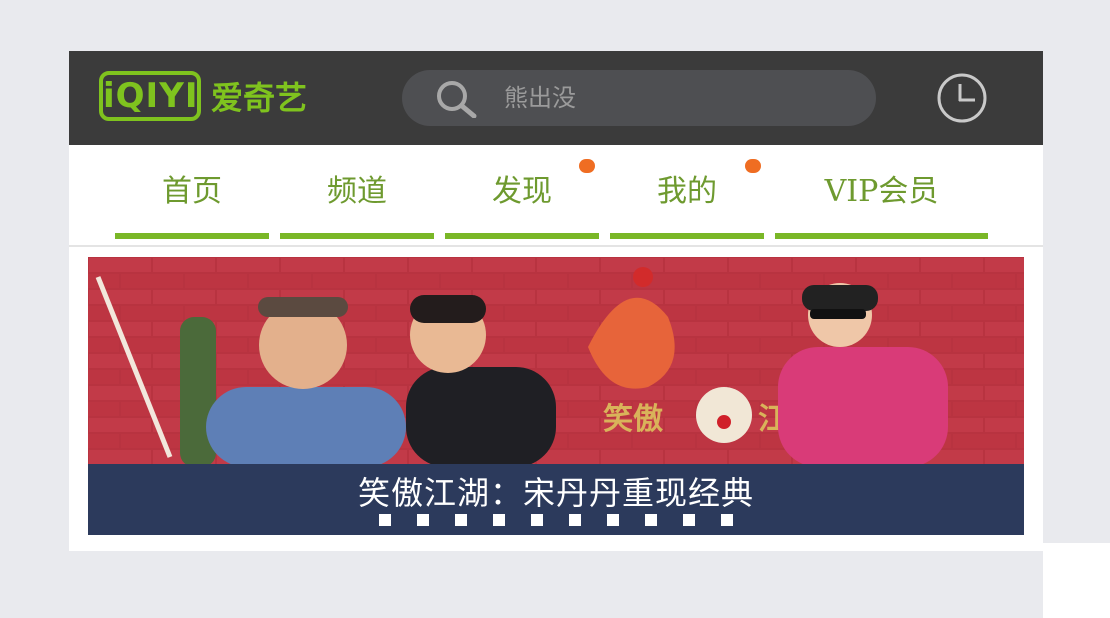 The height and width of the screenshot is (618, 1110). Describe the element at coordinates (962, 98) in the screenshot. I see `clock-icon` at that location.